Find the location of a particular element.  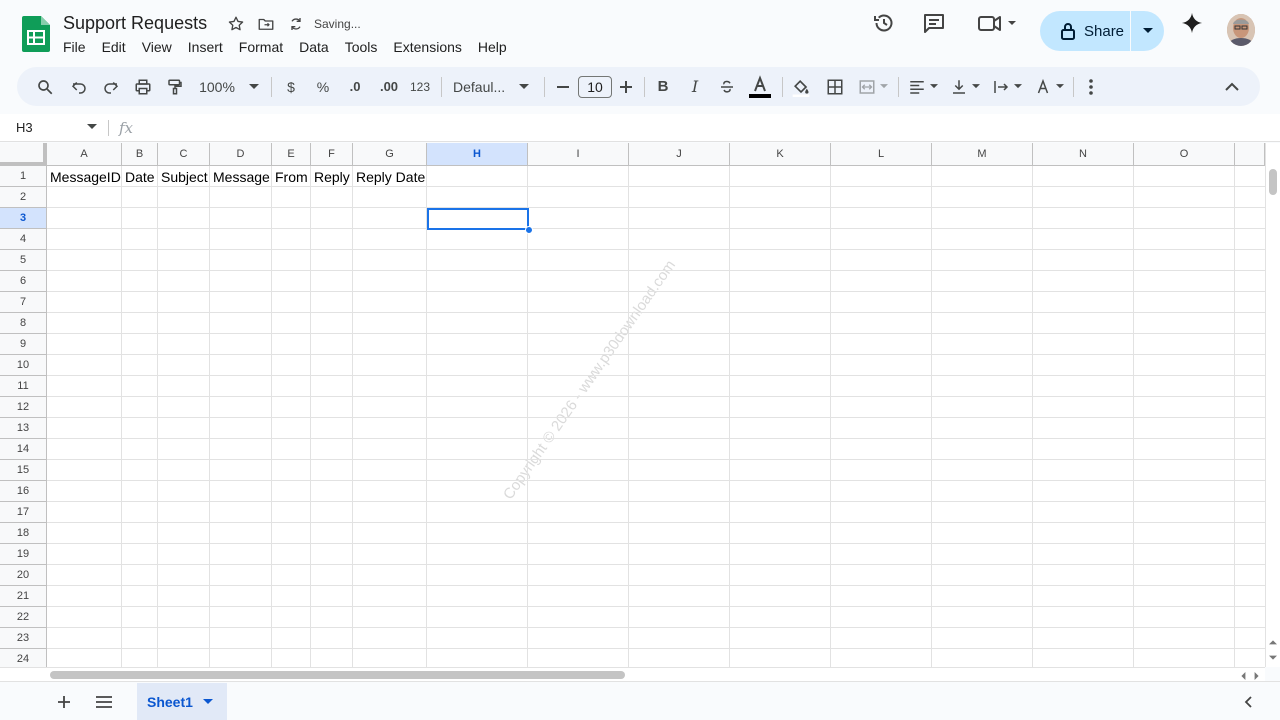

move-folder-icon is located at coordinates (266, 24).